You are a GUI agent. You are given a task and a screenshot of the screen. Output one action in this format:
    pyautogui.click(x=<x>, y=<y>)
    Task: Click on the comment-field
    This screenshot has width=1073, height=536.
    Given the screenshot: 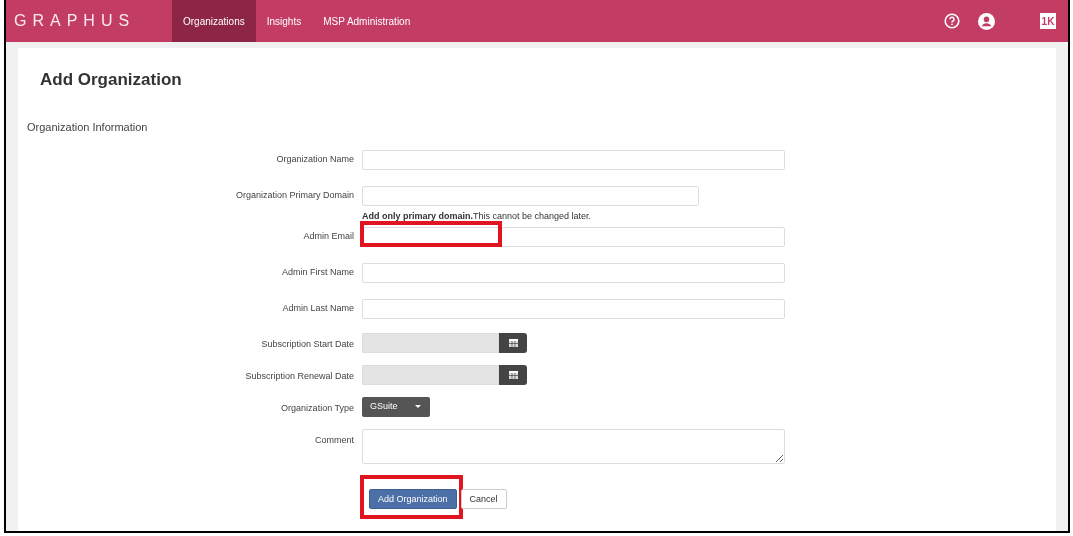 What is the action you would take?
    pyautogui.click(x=573, y=446)
    